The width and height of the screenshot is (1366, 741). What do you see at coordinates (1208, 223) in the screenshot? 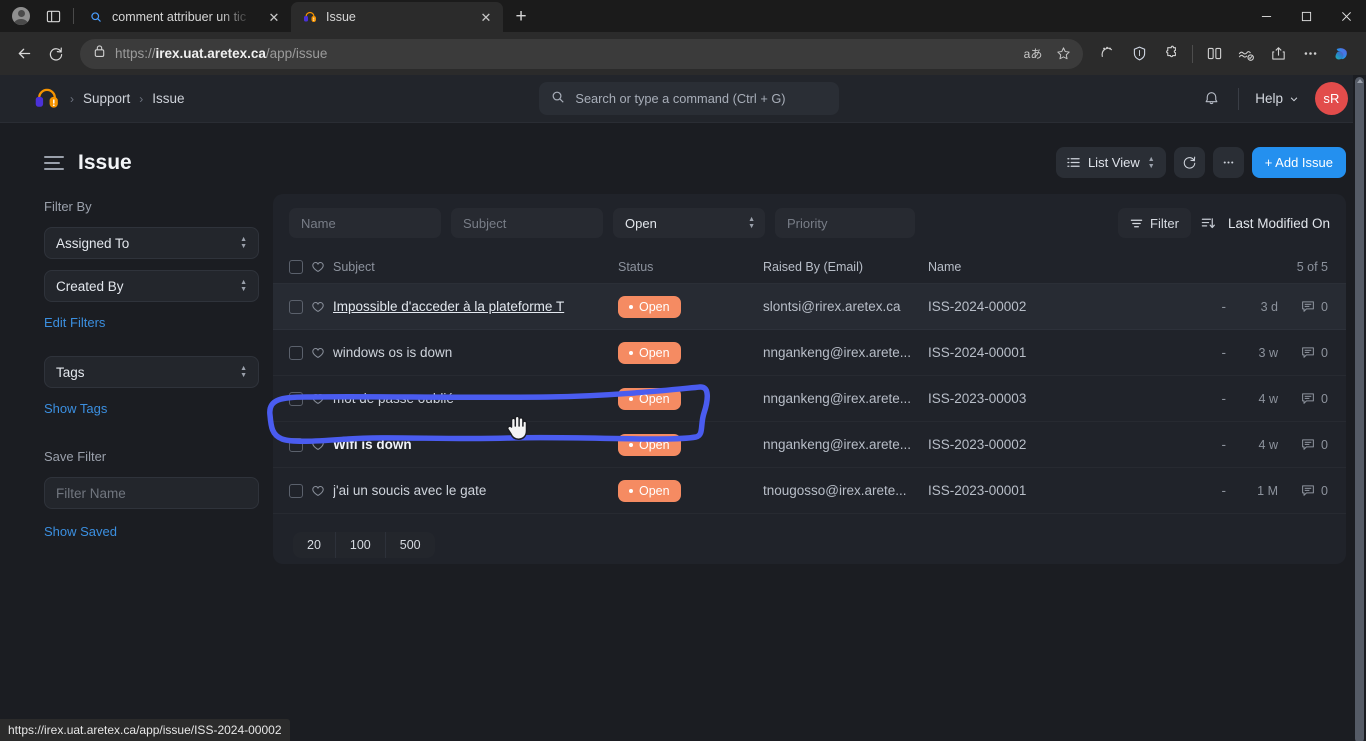
I see `sort-icon` at bounding box center [1208, 223].